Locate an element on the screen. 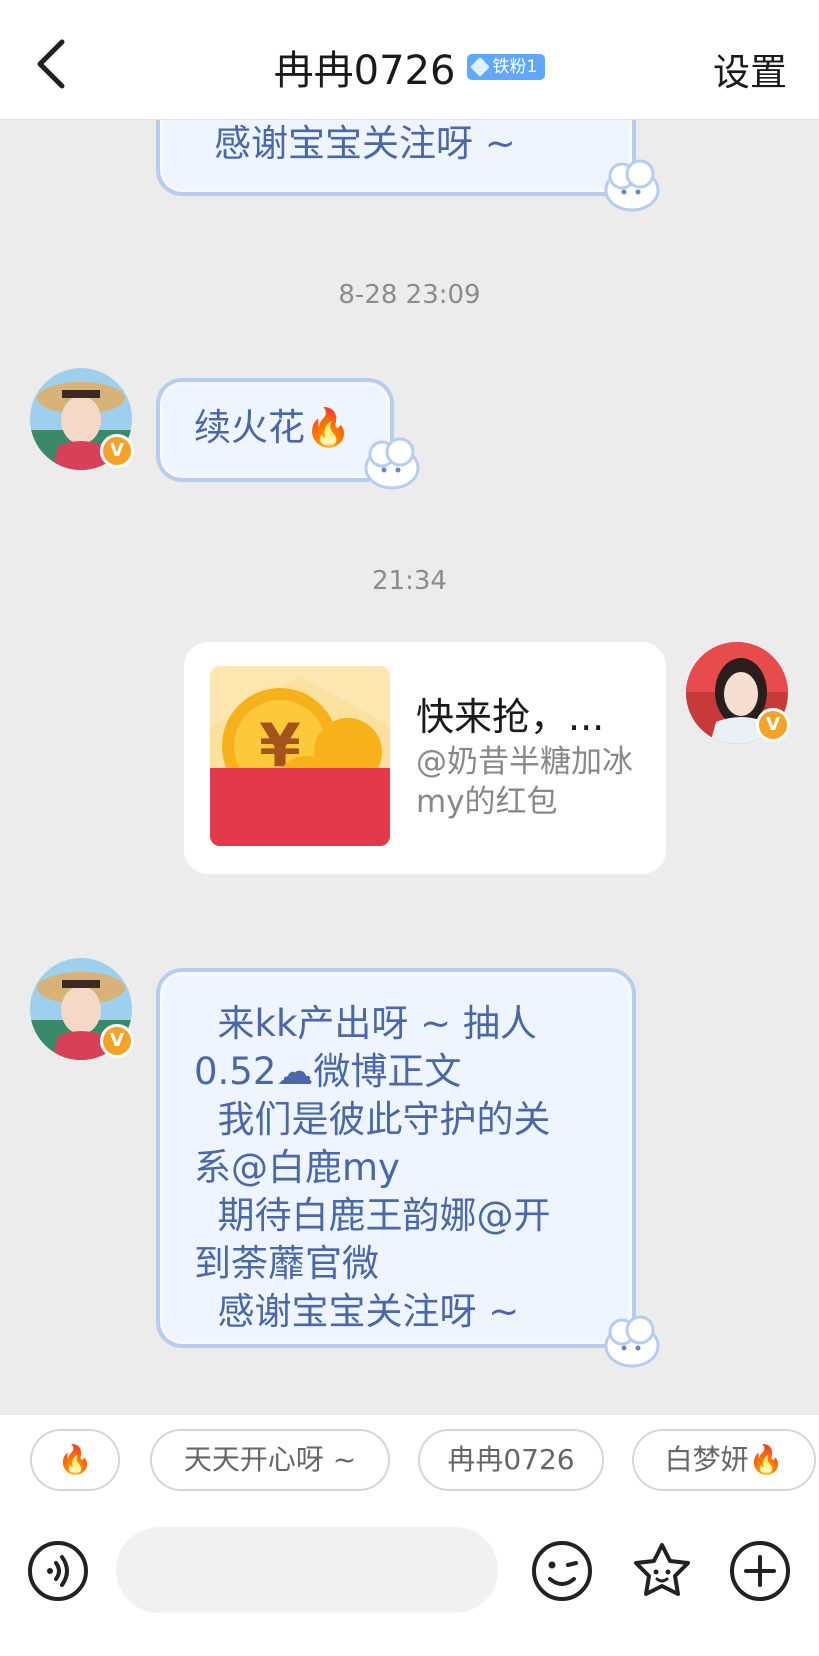 The height and width of the screenshot is (1656, 819). quick-reply-chip: 🔥 is located at coordinates (75, 1460).